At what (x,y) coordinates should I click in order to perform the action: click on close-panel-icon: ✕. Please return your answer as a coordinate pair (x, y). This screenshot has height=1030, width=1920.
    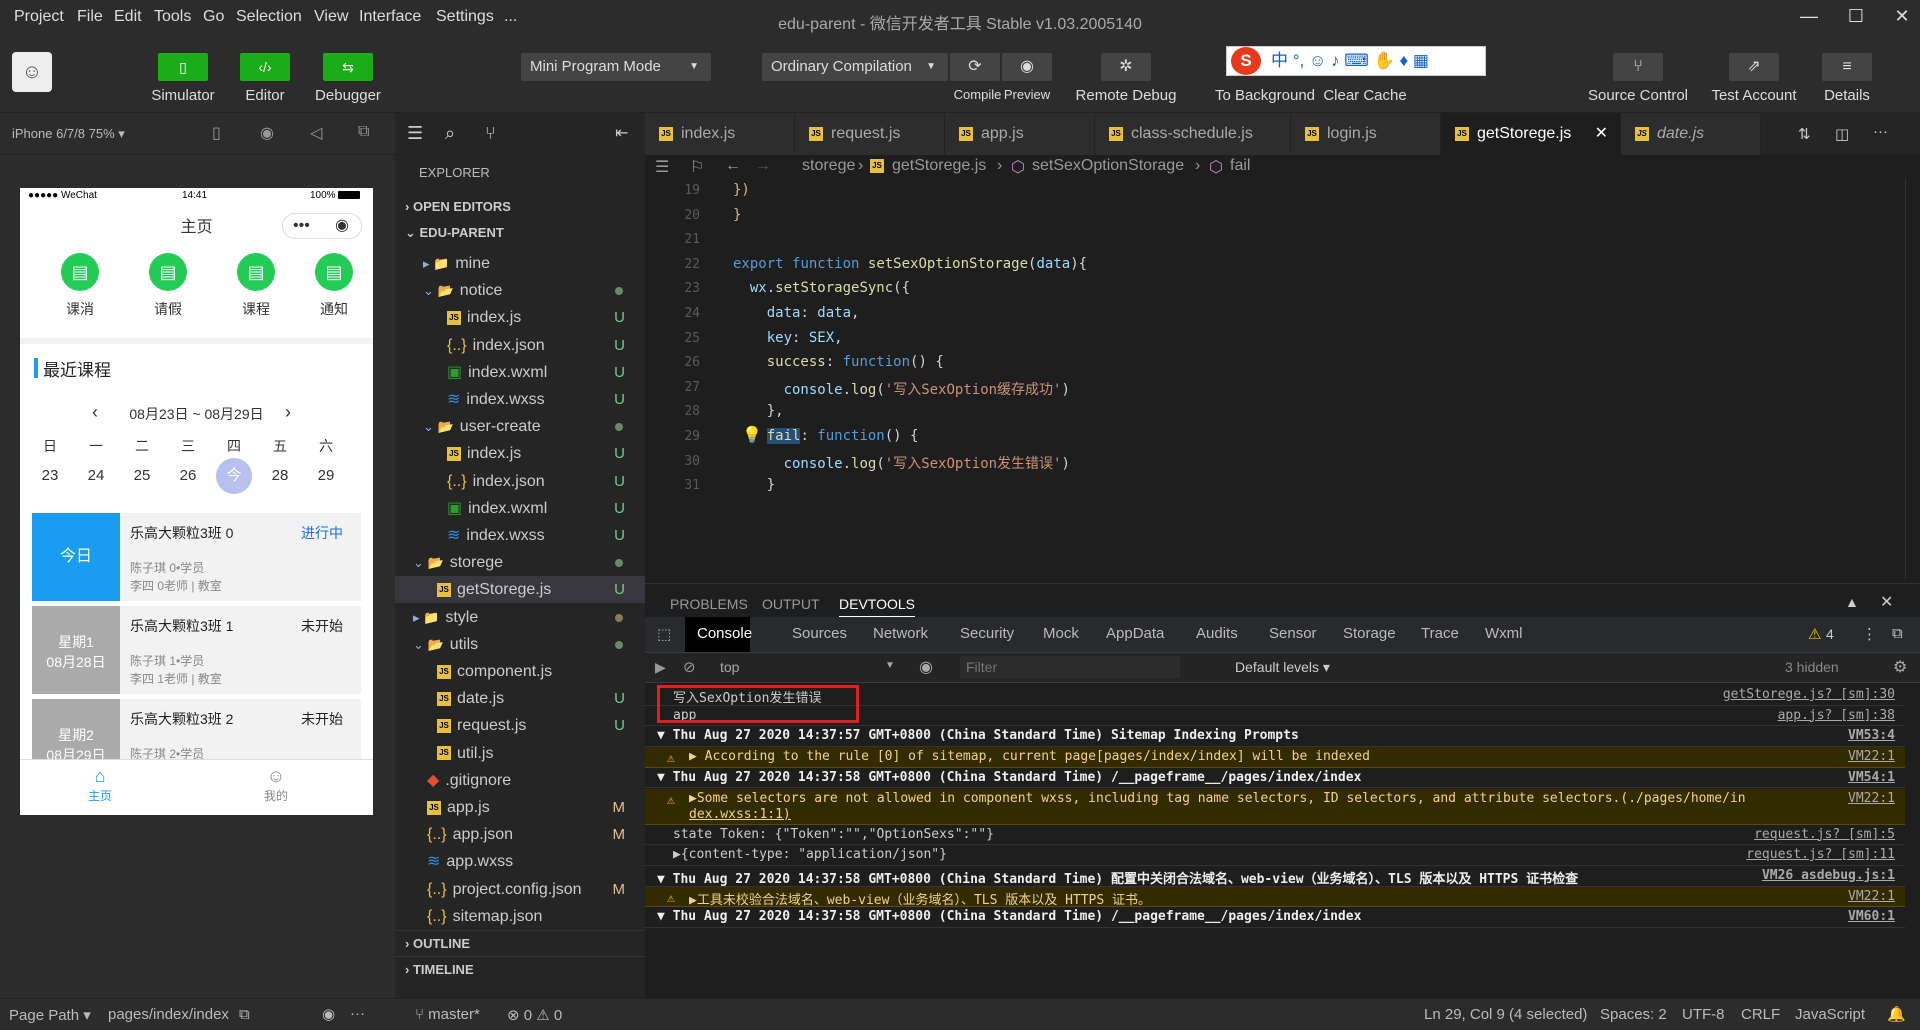
    Looking at the image, I should click on (1886, 602).